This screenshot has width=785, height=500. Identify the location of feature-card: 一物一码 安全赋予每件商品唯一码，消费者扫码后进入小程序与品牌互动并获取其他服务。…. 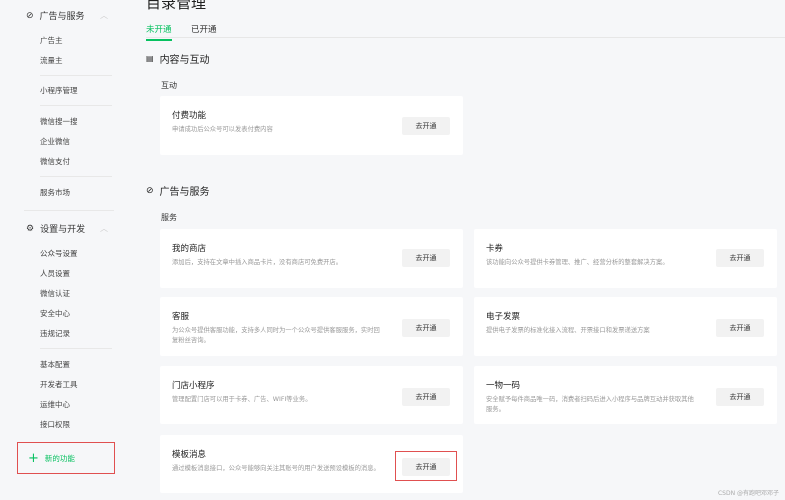
(625, 395).